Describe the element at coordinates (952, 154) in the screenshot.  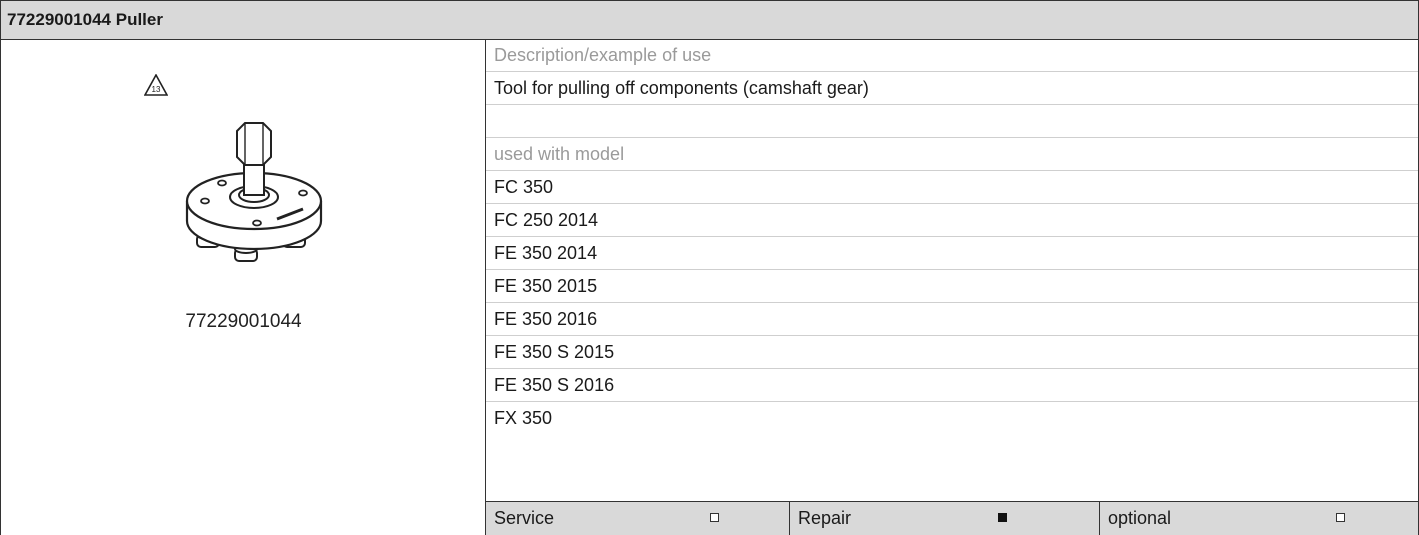
I see `models-label: used with model` at that location.